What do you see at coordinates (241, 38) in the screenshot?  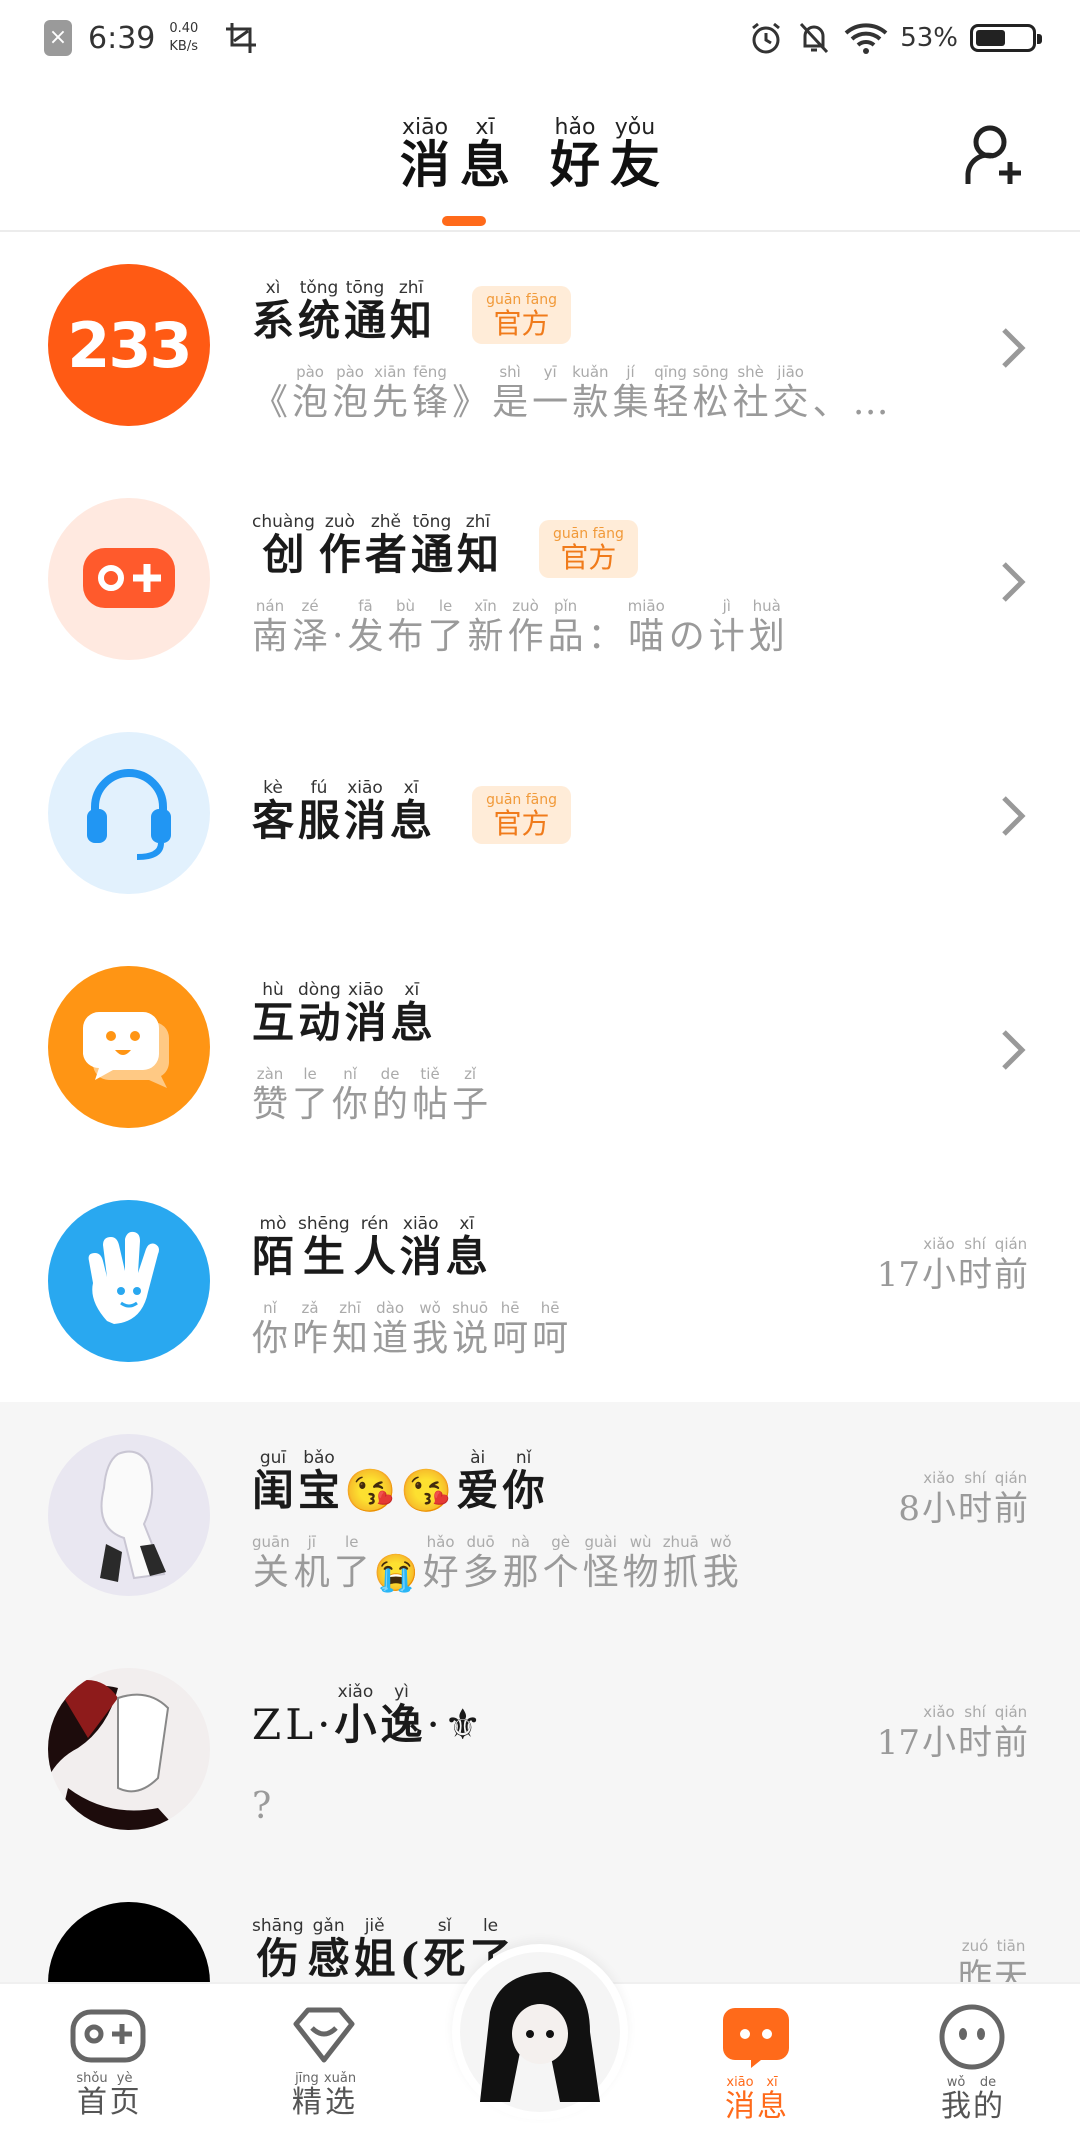 I see `screenshot-icon` at bounding box center [241, 38].